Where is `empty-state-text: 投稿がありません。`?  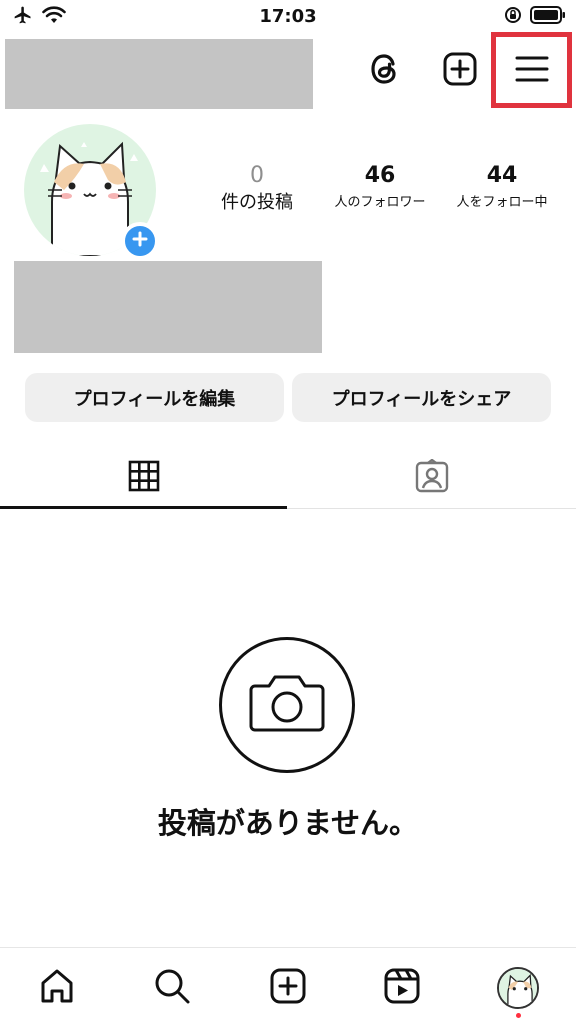
empty-state-text: 投稿がありません。 is located at coordinates (288, 823).